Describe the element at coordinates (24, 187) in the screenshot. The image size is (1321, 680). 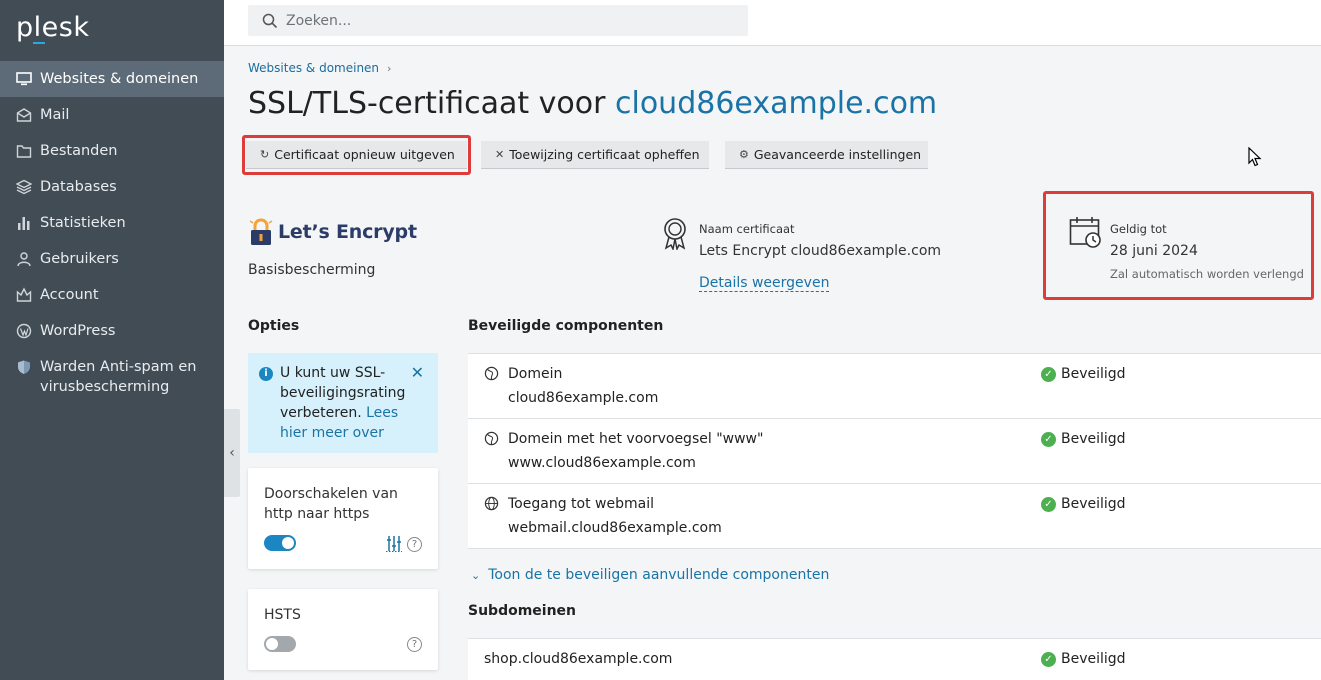
I see `database-icon` at that location.